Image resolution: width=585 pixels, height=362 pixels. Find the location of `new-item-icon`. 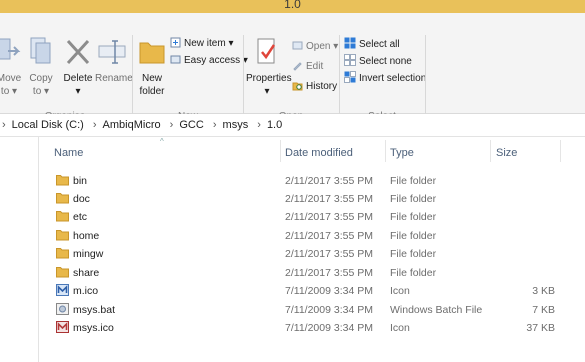

new-item-icon is located at coordinates (175, 42).